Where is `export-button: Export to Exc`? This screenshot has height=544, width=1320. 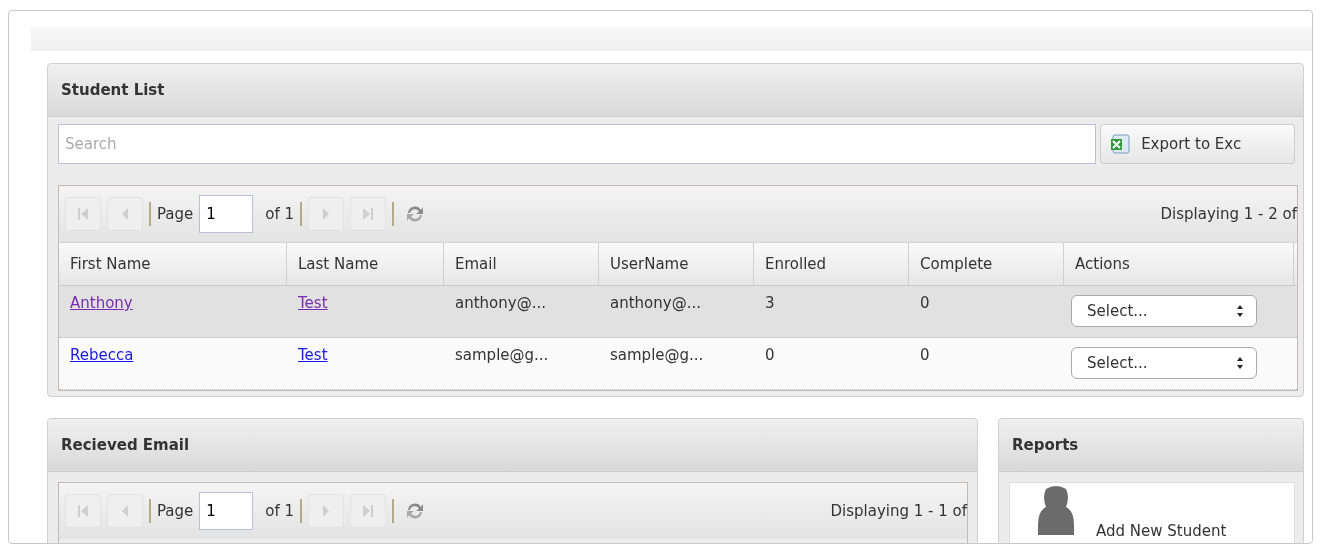
export-button: Export to Exc is located at coordinates (1197, 144).